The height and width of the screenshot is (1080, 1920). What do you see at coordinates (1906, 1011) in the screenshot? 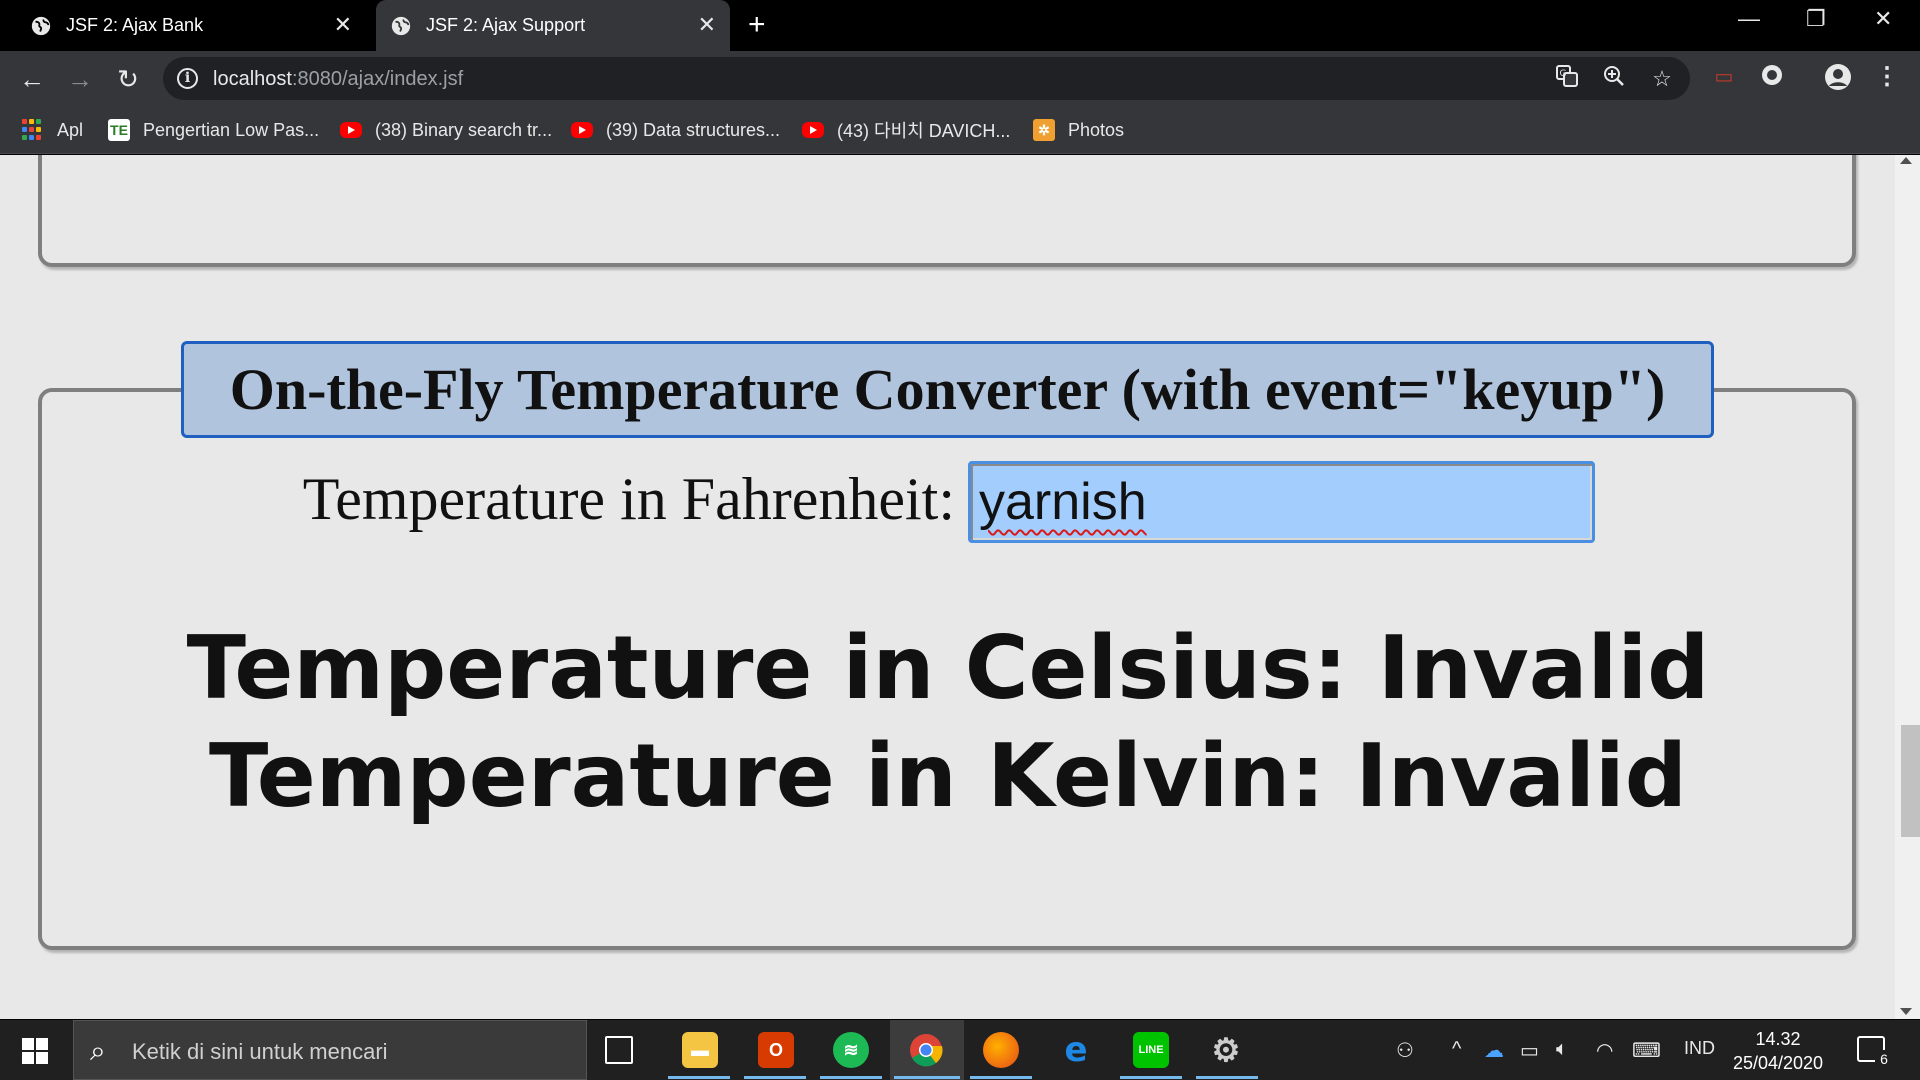
I see `scroll-down-icon` at bounding box center [1906, 1011].